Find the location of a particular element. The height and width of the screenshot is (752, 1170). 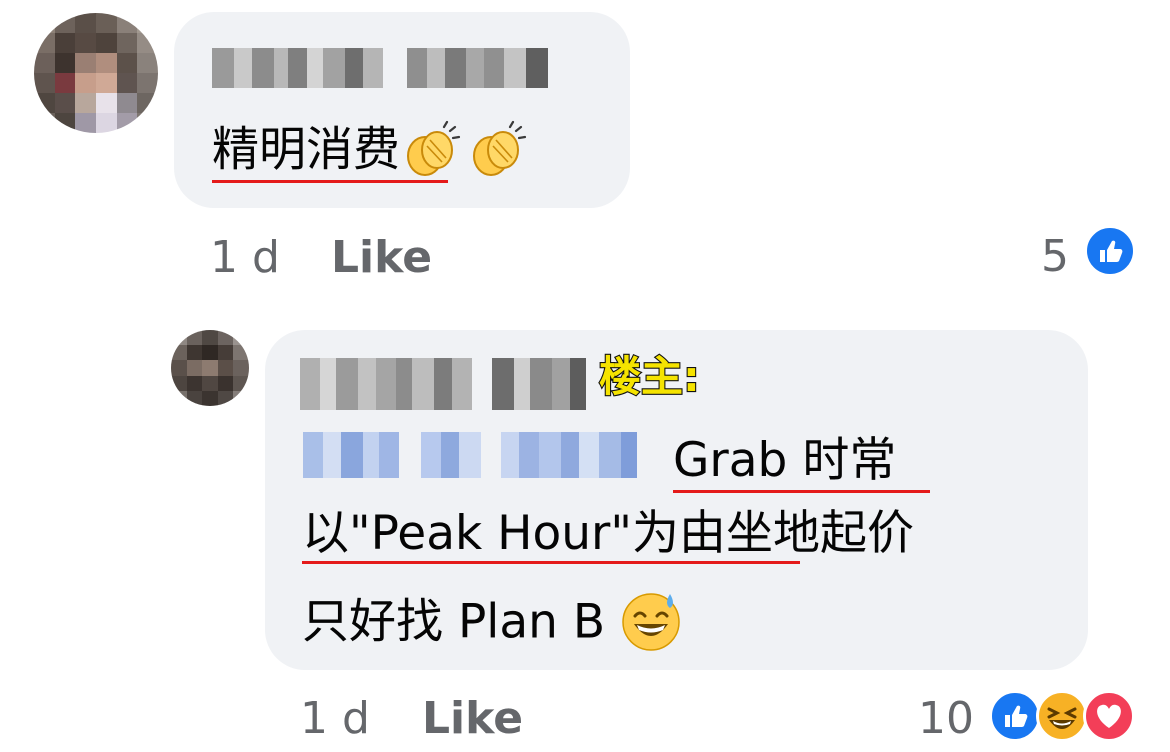

comment-text-2-line-2: 以"Peak Hour"为由坐地起价 is located at coordinates (608, 533).